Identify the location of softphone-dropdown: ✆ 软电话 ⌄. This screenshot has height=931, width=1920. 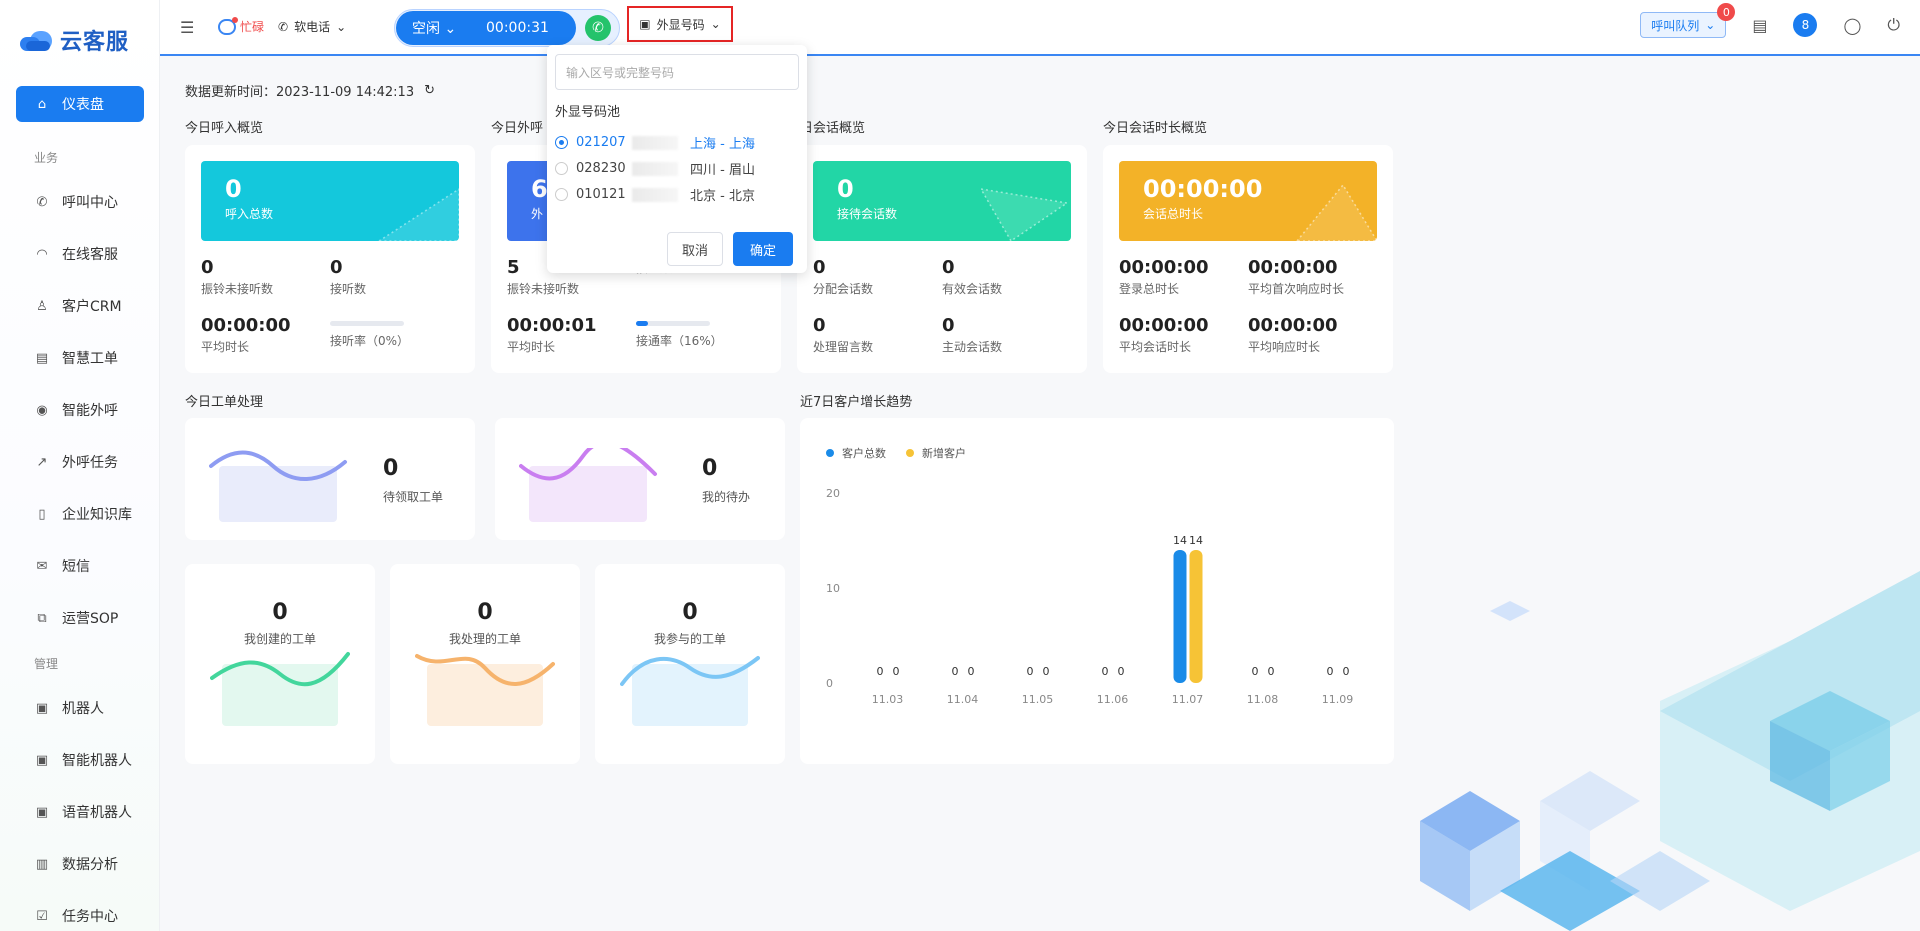
(312, 26).